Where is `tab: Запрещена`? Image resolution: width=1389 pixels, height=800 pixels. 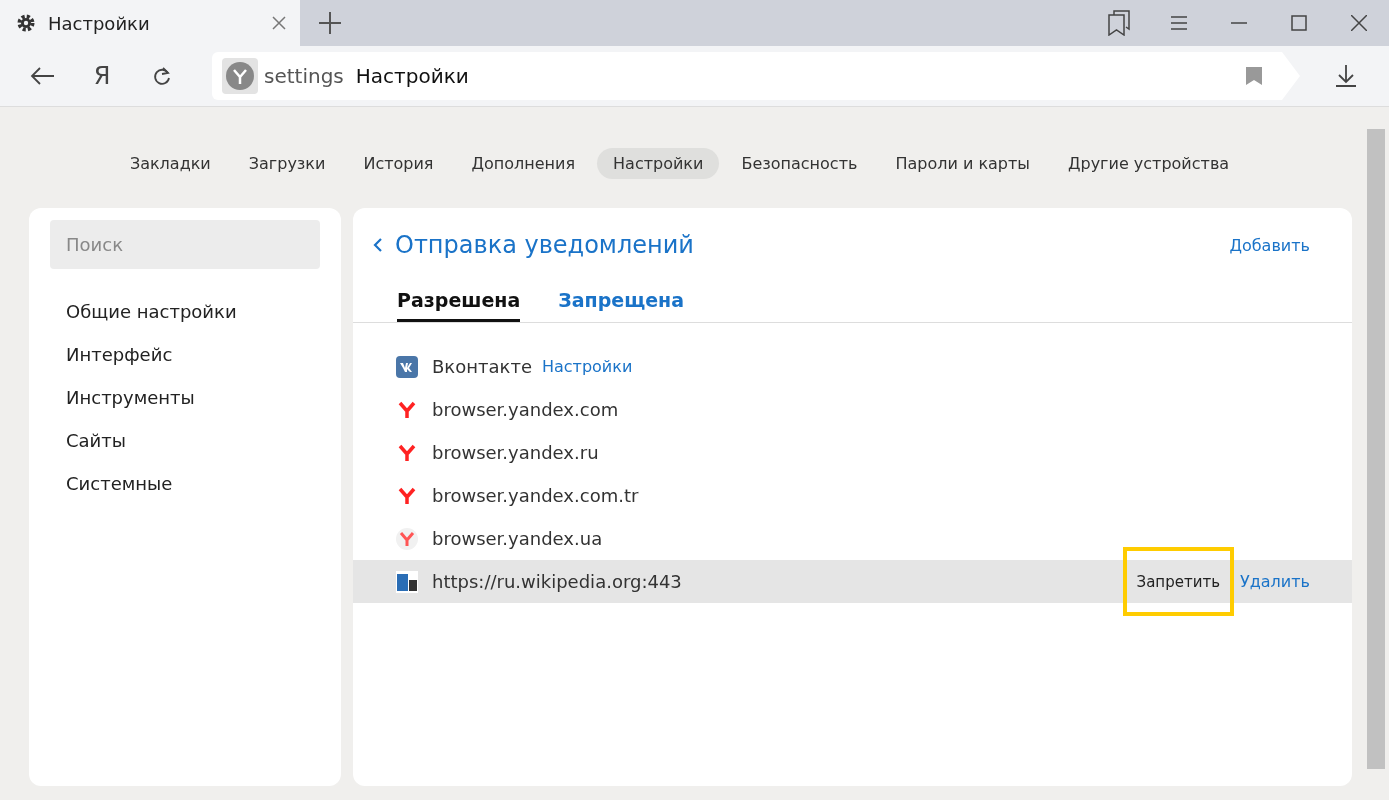
tab: Запрещена is located at coordinates (621, 305).